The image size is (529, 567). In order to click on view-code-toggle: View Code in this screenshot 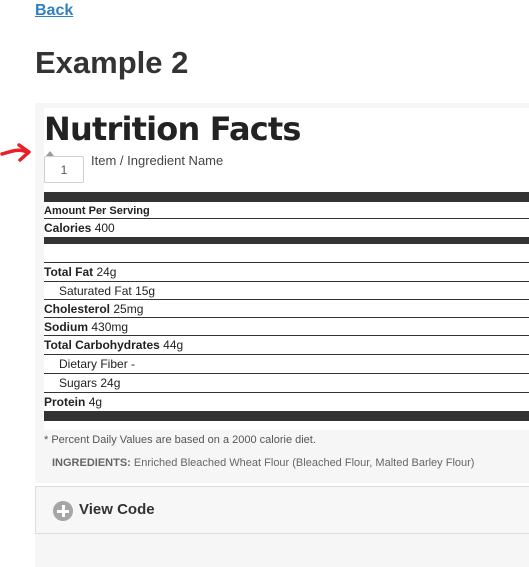, I will do `click(282, 510)`.